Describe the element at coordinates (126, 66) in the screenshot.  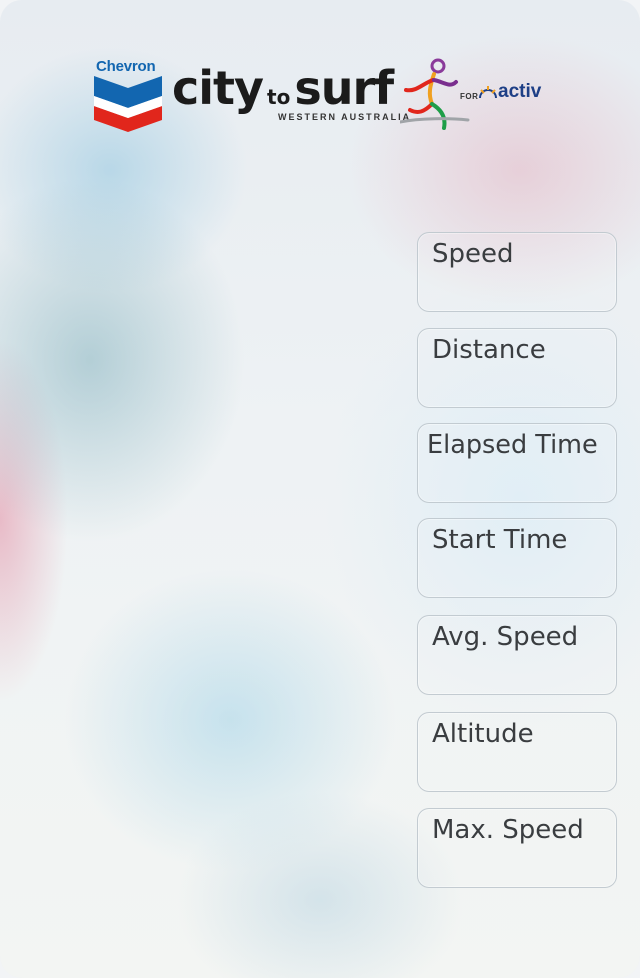
I see `chevron-wordmark: Chevron` at that location.